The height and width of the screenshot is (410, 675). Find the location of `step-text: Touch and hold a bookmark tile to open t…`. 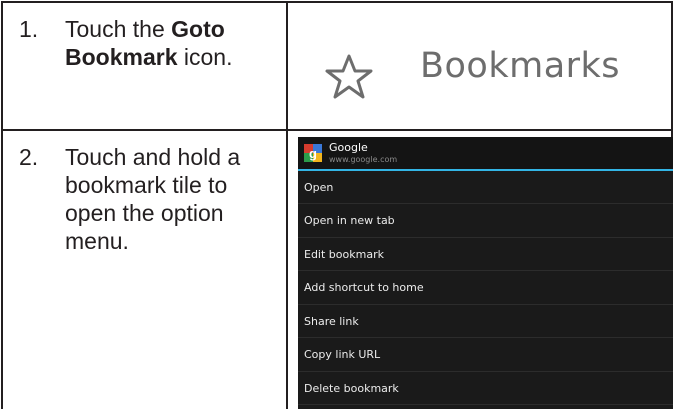

step-text: Touch and hold a bookmark tile to open t… is located at coordinates (153, 198).